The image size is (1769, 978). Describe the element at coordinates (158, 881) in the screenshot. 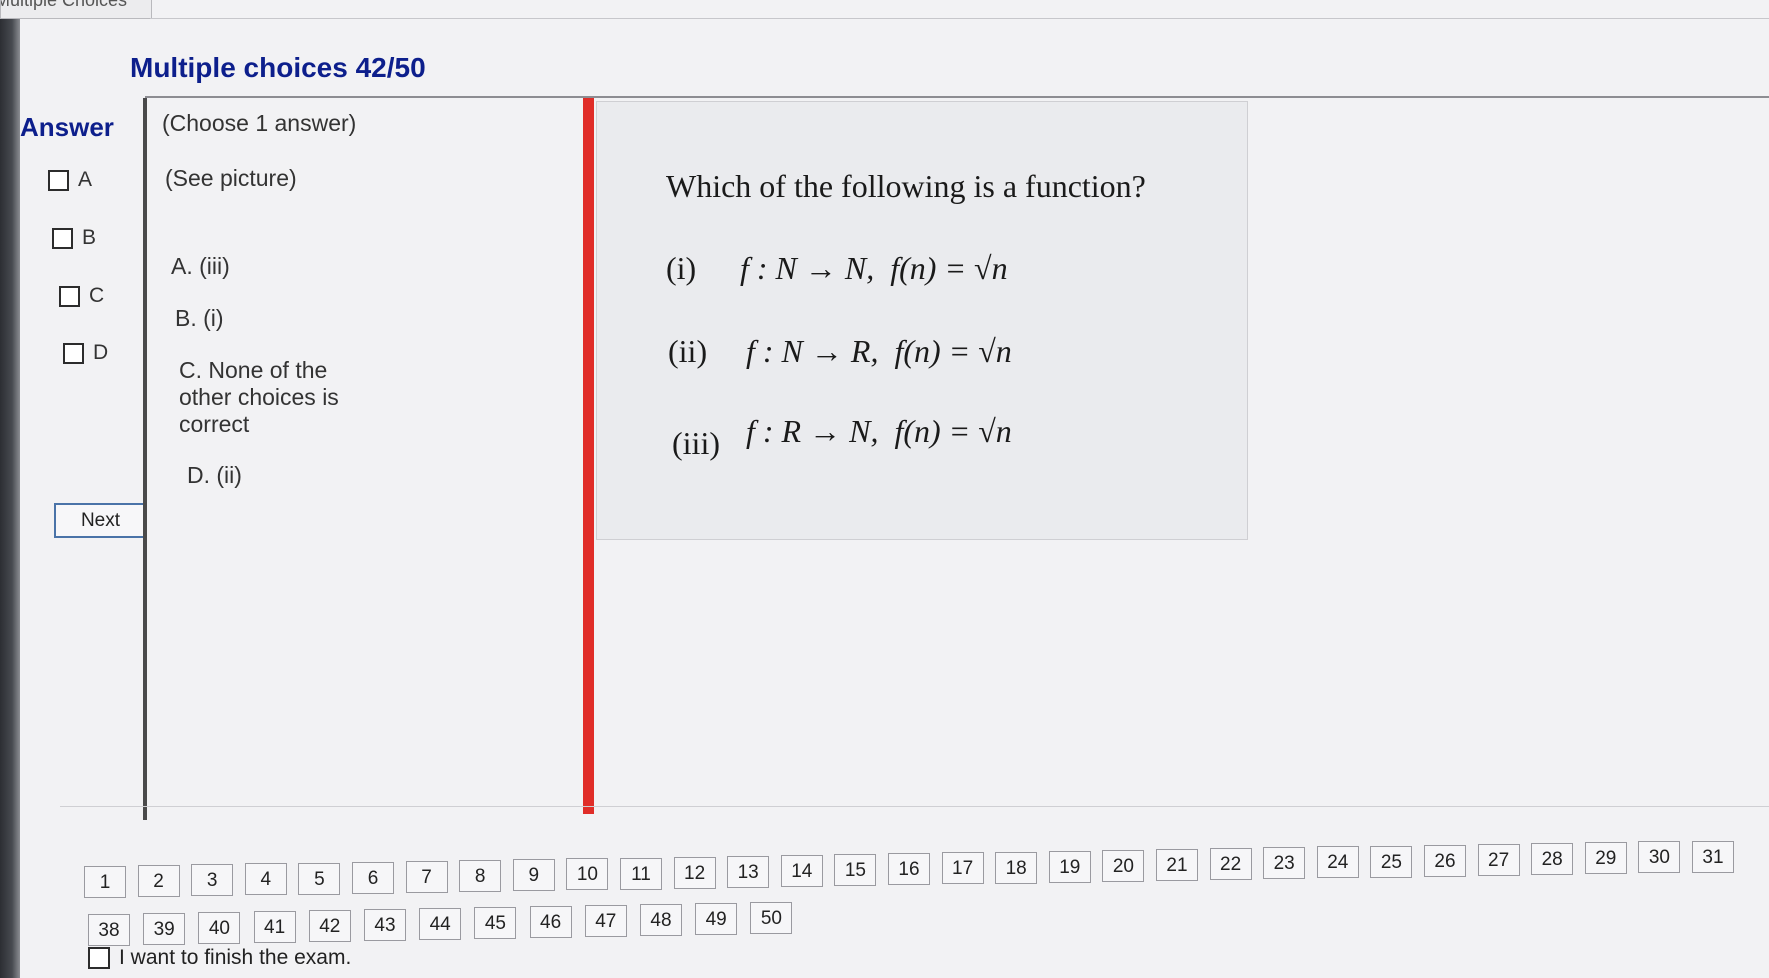

I see `question-2-button: 2` at that location.